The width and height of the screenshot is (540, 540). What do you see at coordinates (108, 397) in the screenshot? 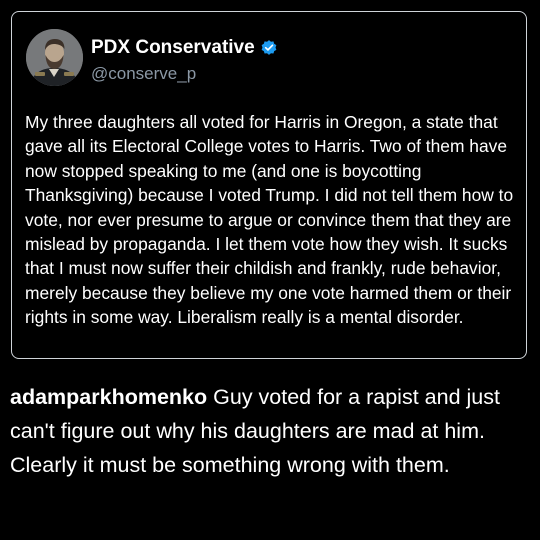
I see `comment-username: adamparkhomenko` at bounding box center [108, 397].